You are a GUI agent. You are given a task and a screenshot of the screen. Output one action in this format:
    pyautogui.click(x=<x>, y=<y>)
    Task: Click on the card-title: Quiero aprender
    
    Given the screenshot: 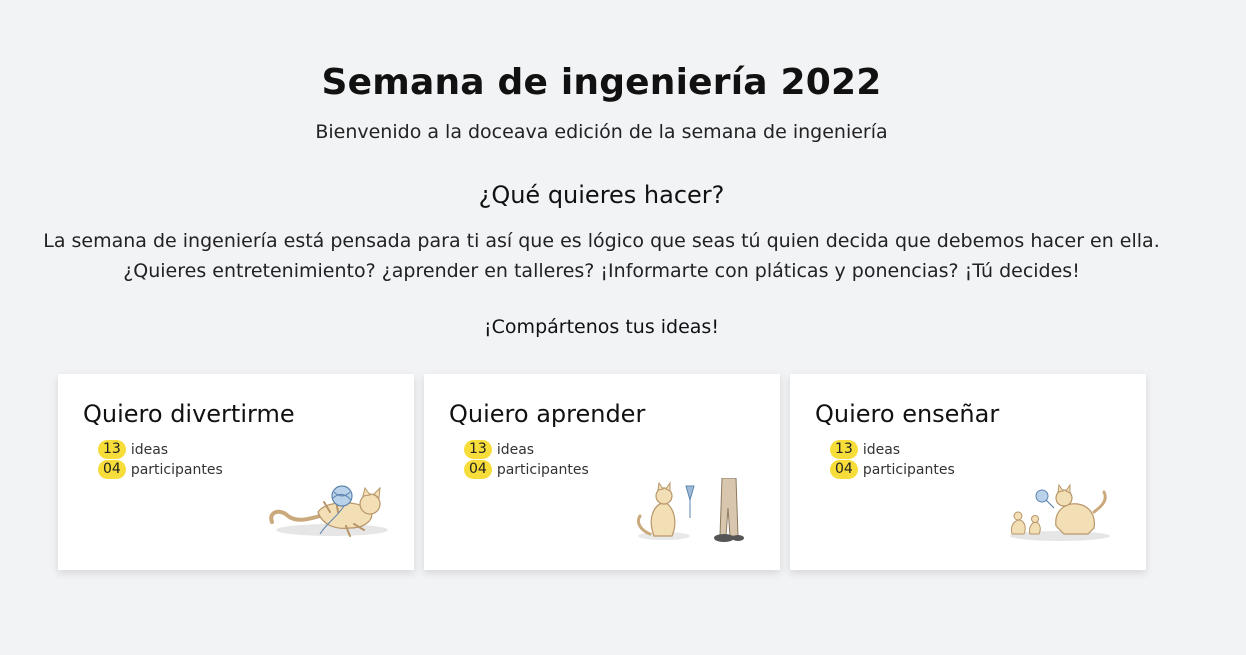 What is the action you would take?
    pyautogui.click(x=547, y=414)
    